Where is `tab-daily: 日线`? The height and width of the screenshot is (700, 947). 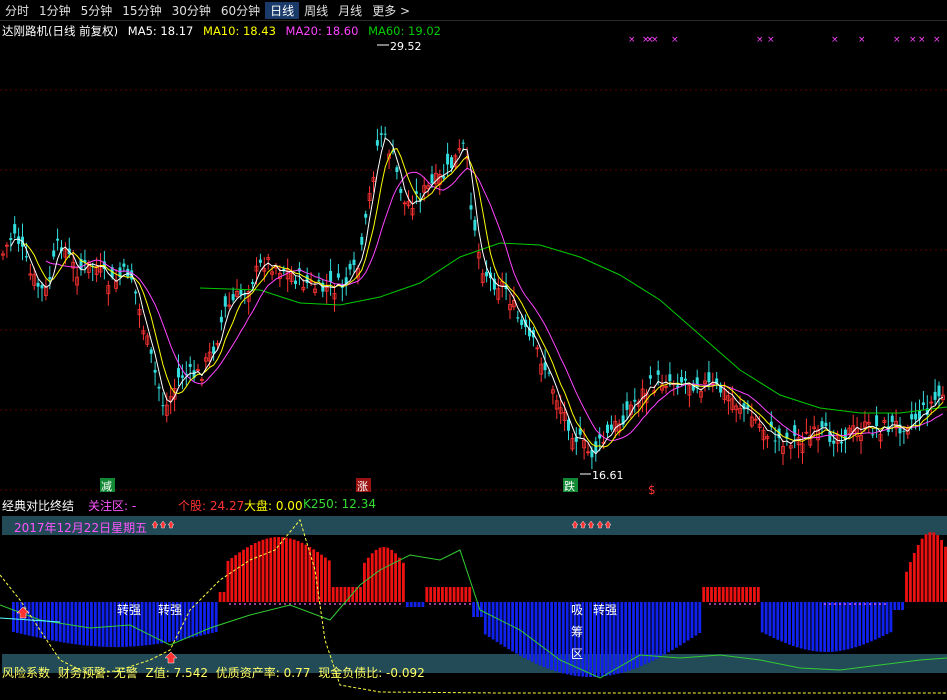 tab-daily: 日线 is located at coordinates (282, 10).